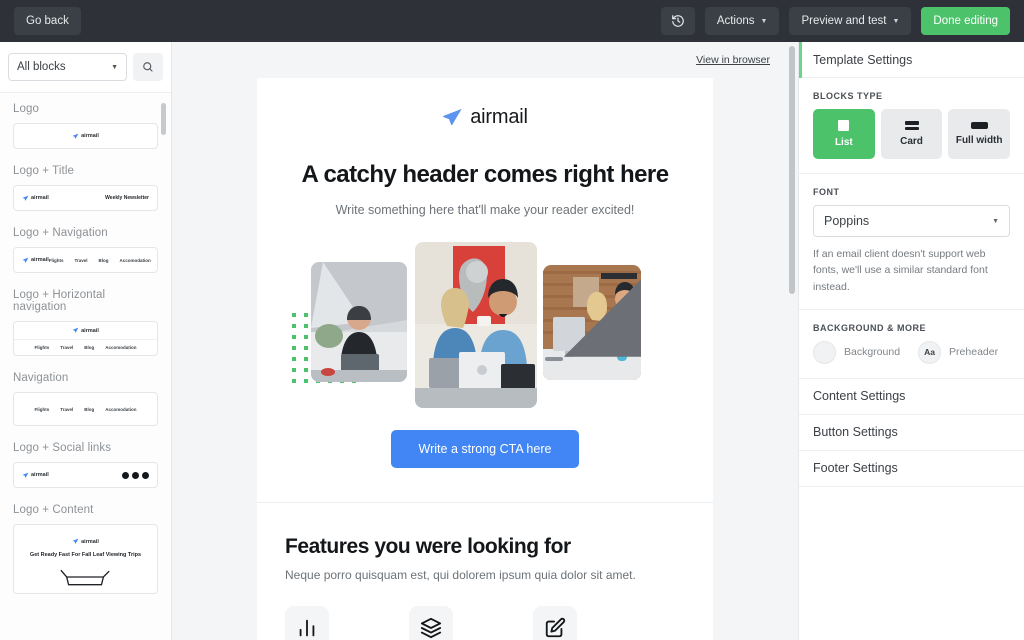 This screenshot has width=1024, height=640. What do you see at coordinates (485, 448) in the screenshot?
I see `cta-button: Write a strong CTA here` at bounding box center [485, 448].